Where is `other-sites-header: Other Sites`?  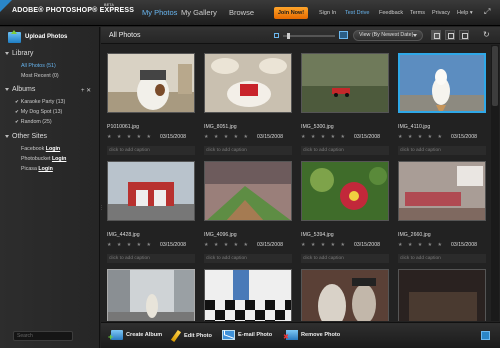 other-sites-header: Other Sites is located at coordinates (26, 136).